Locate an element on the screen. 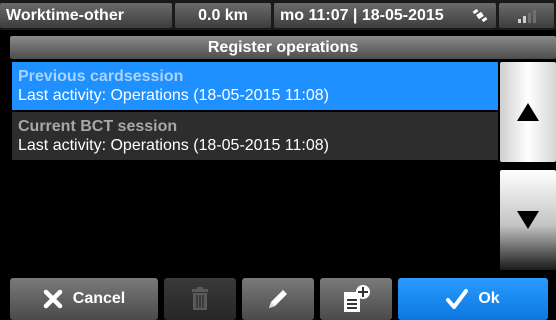 The image size is (556, 320). scroll-up-button is located at coordinates (528, 112).